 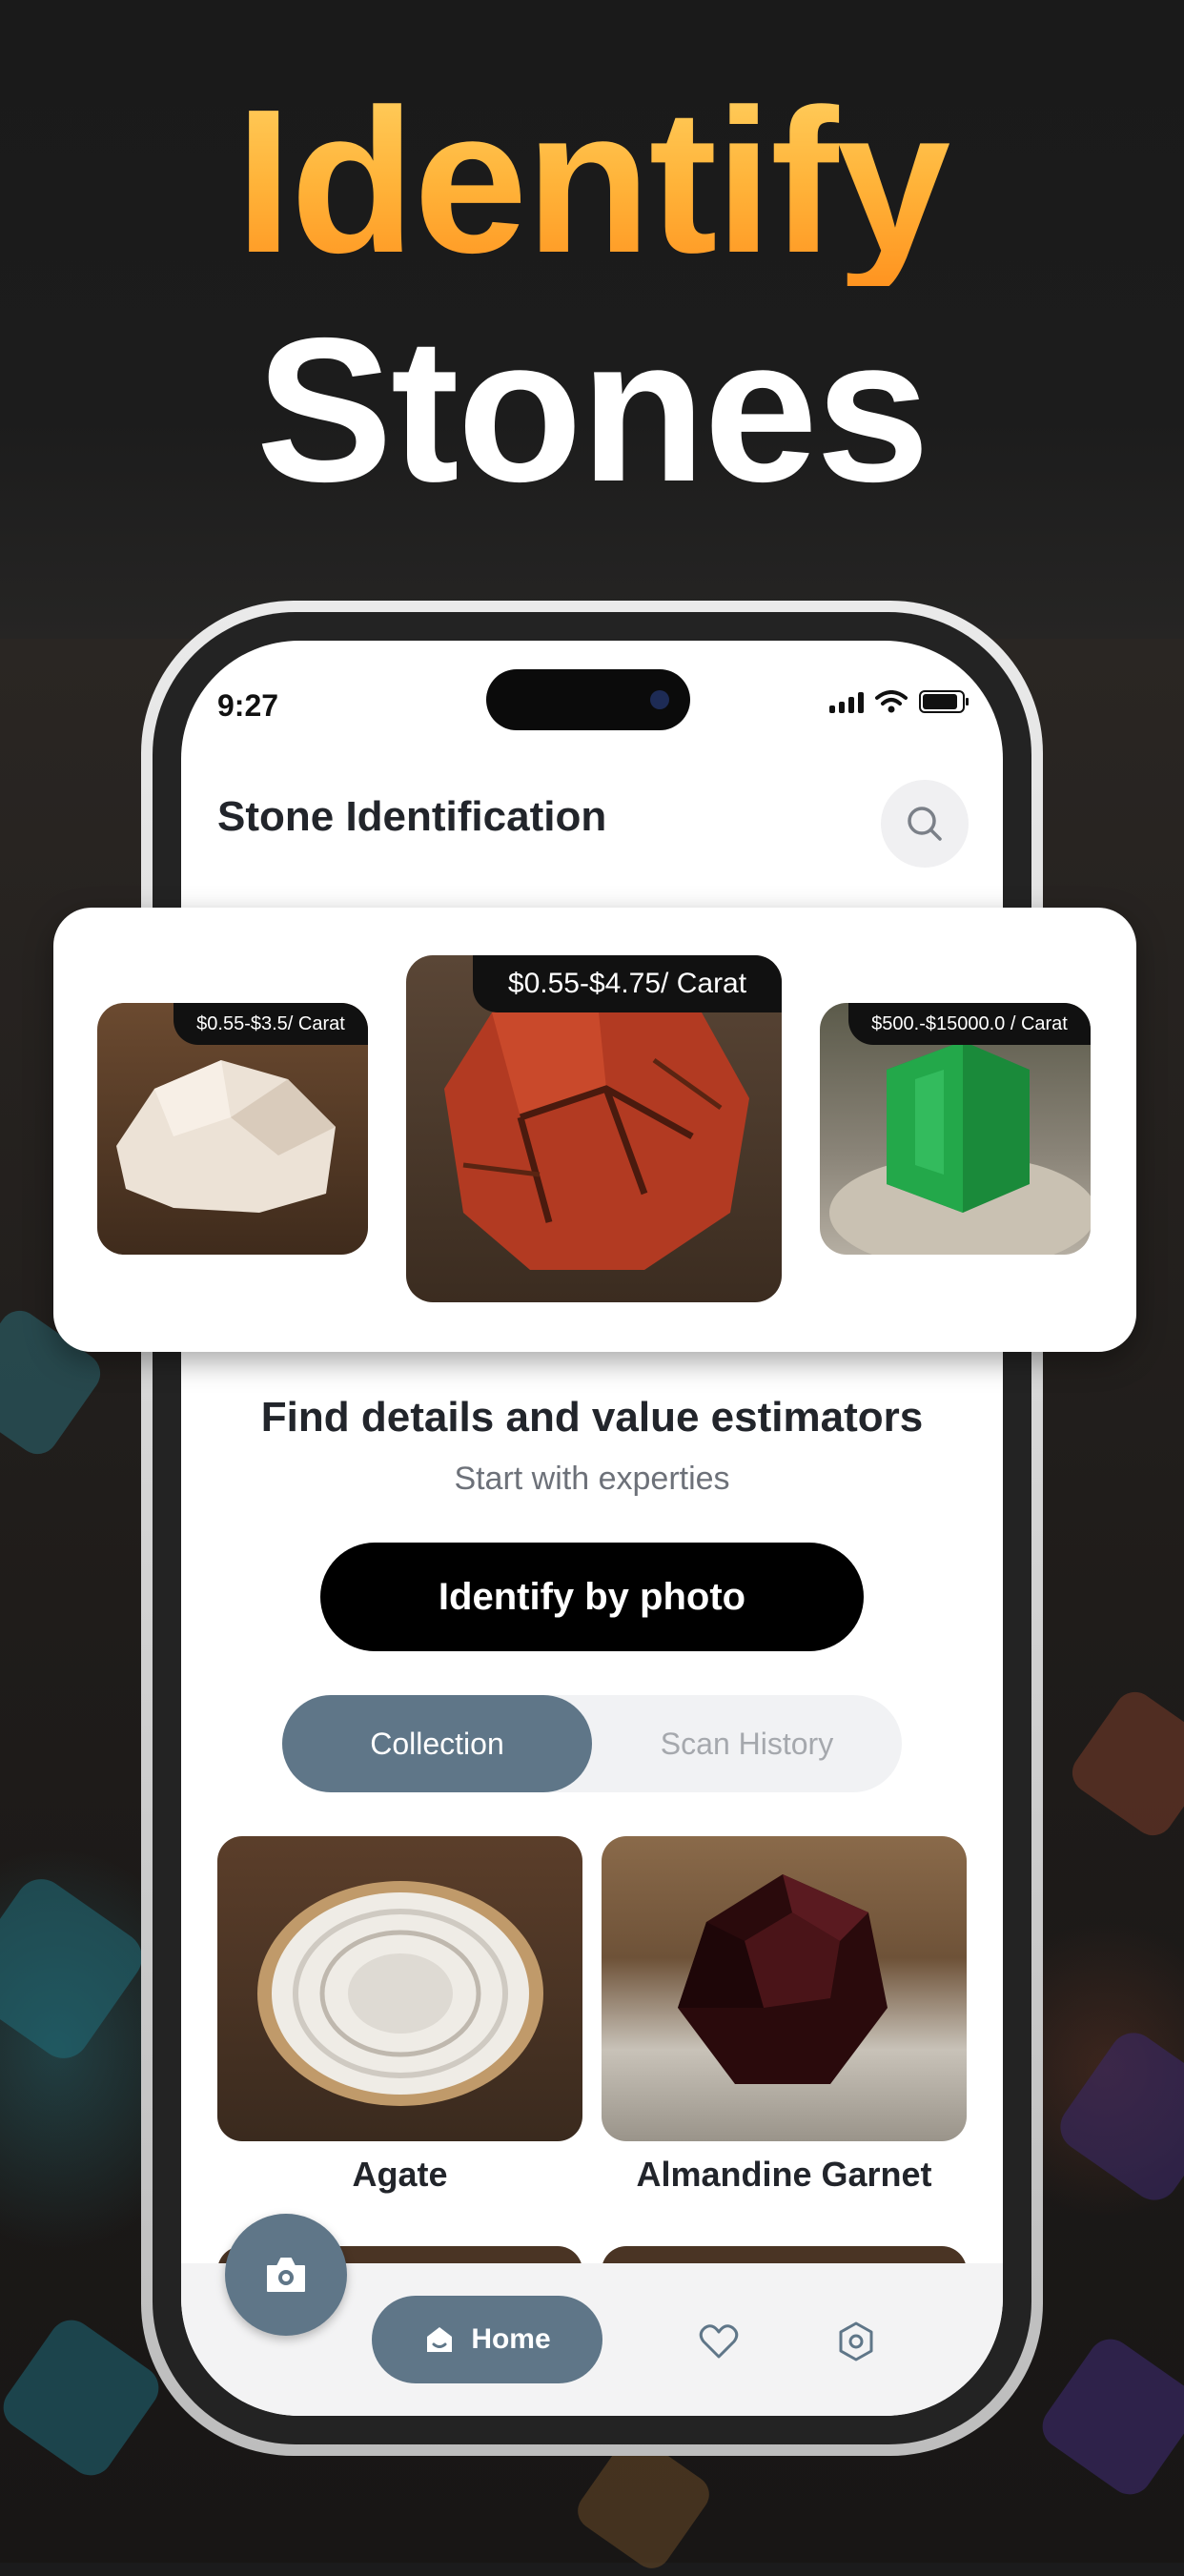 I want to click on status-time: 9:27, so click(x=248, y=705).